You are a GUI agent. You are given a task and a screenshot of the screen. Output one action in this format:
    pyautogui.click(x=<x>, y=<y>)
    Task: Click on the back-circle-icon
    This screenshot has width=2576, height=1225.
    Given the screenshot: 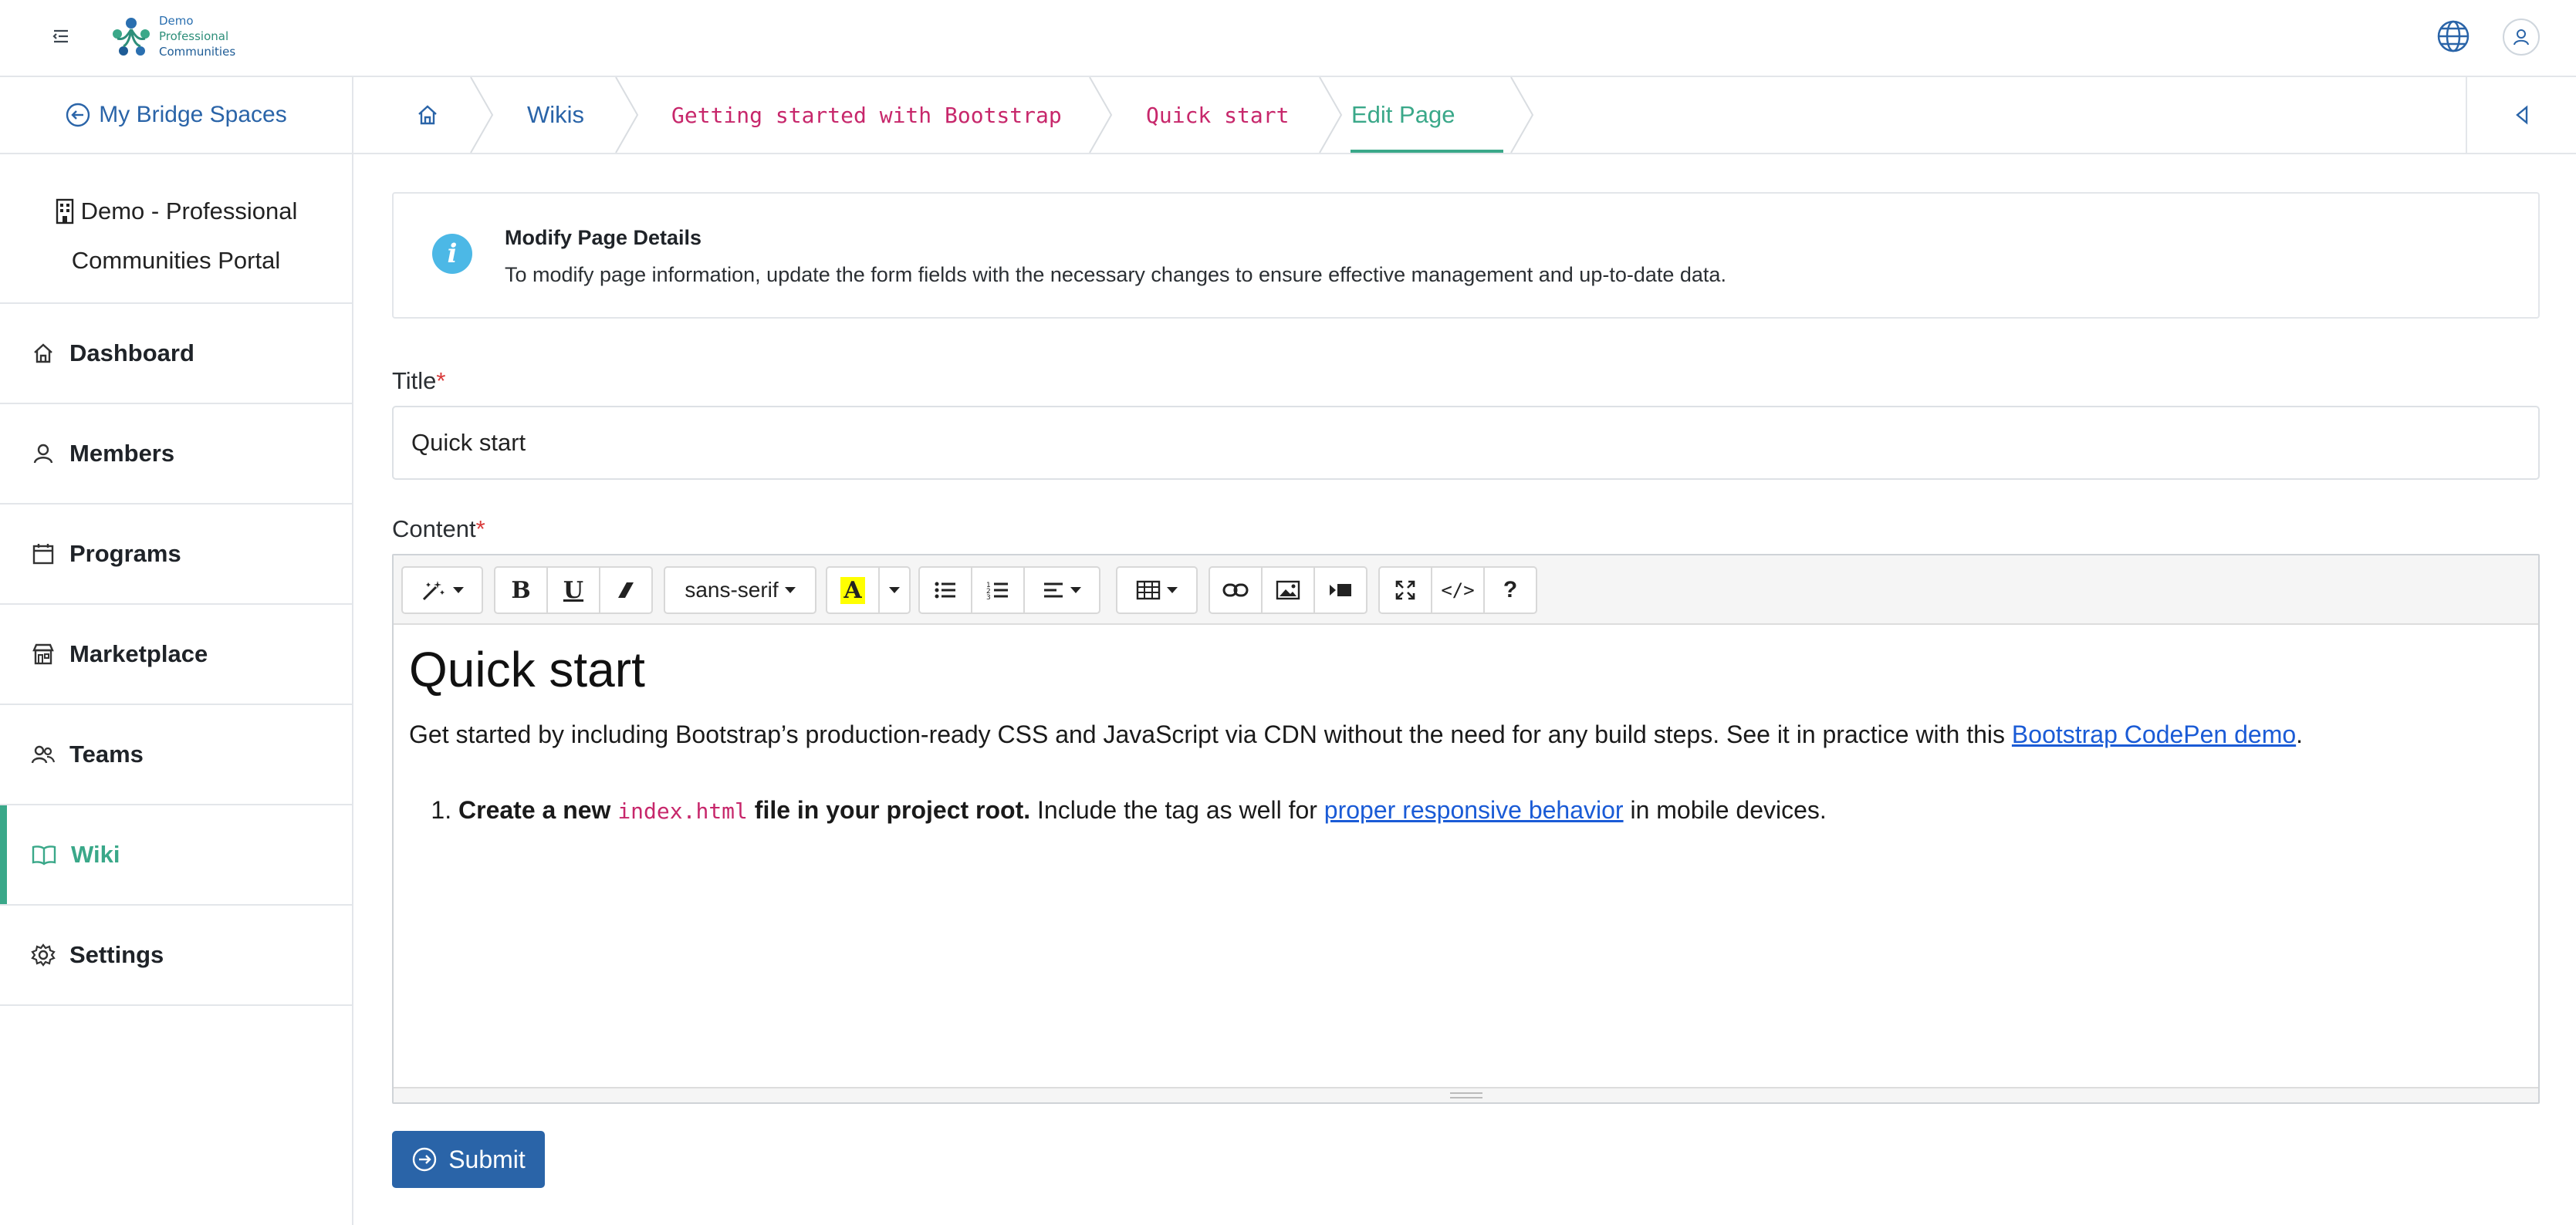 What is the action you would take?
    pyautogui.click(x=78, y=115)
    